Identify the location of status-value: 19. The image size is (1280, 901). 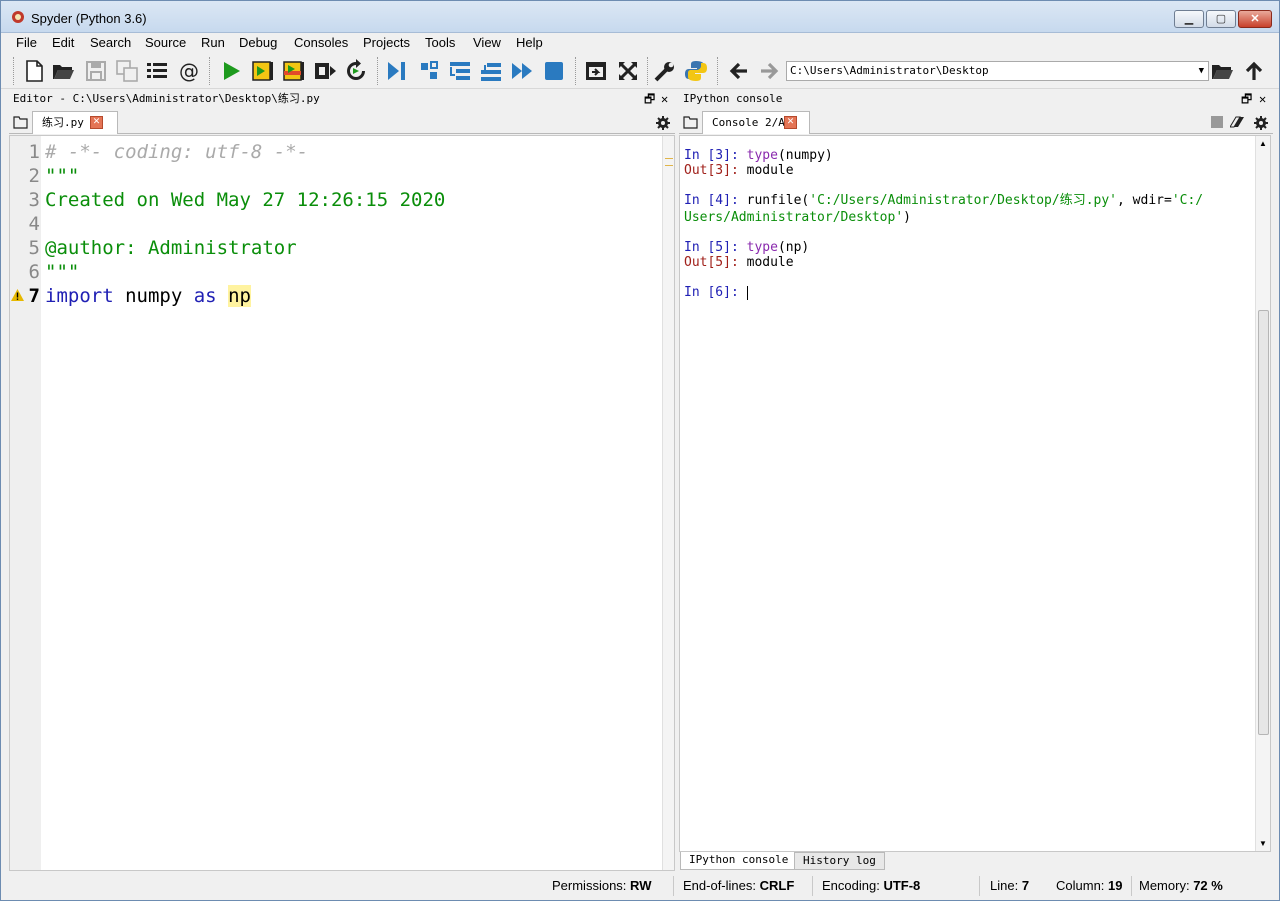
(1115, 885).